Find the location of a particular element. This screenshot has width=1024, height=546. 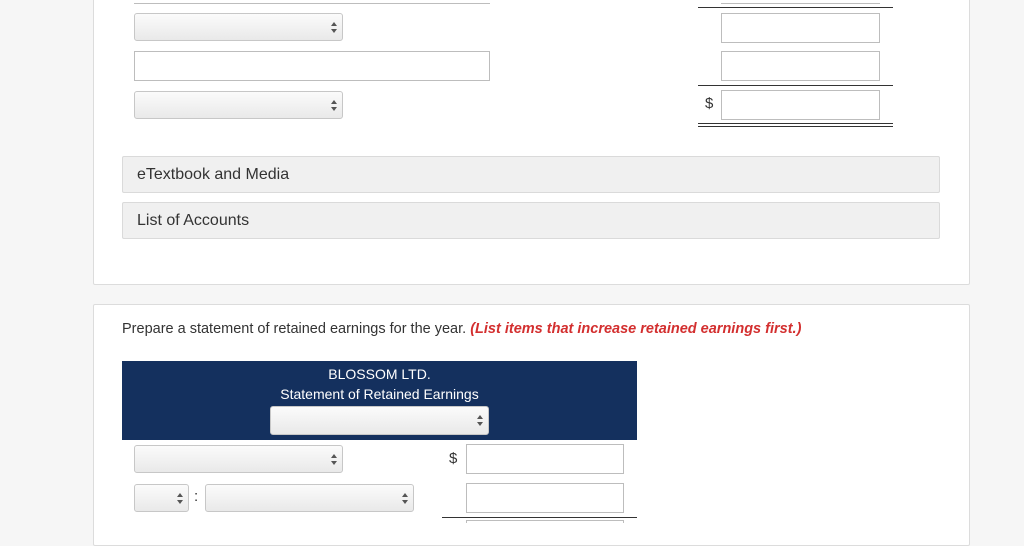

company-name: BLOSSOM LTD. is located at coordinates (379, 374).